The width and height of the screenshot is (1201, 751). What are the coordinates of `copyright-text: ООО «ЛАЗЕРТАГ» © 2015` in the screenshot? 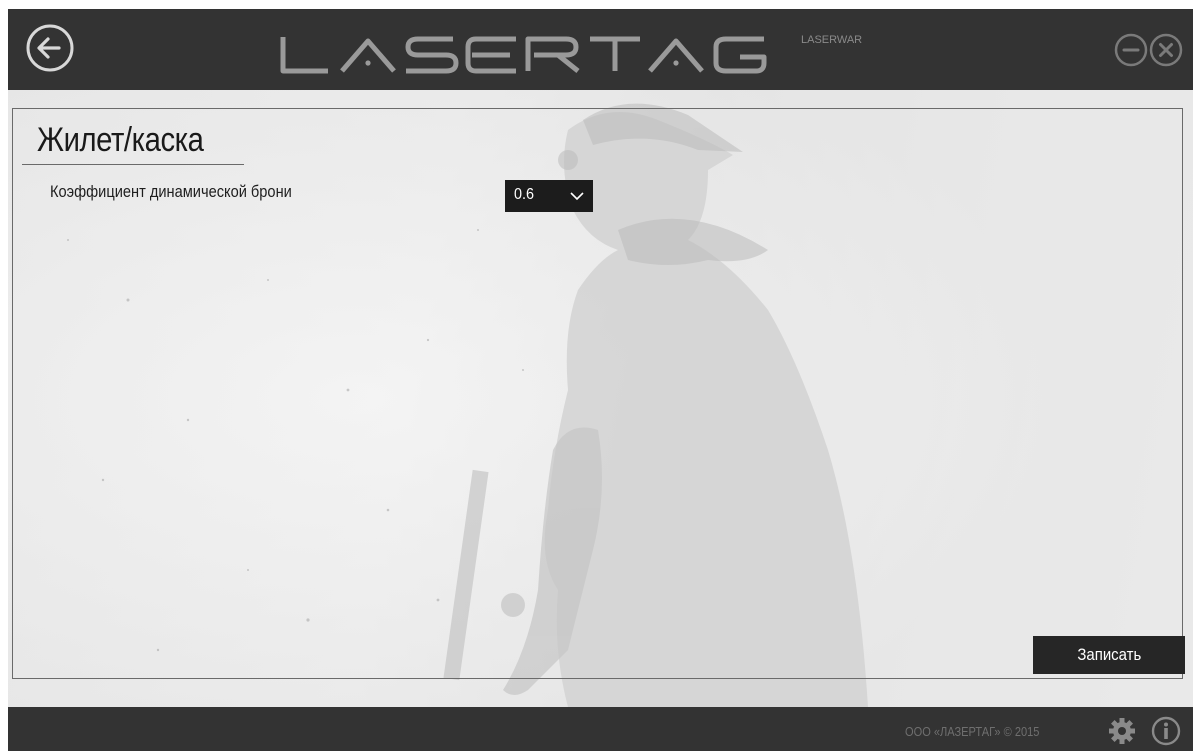 It's located at (972, 731).